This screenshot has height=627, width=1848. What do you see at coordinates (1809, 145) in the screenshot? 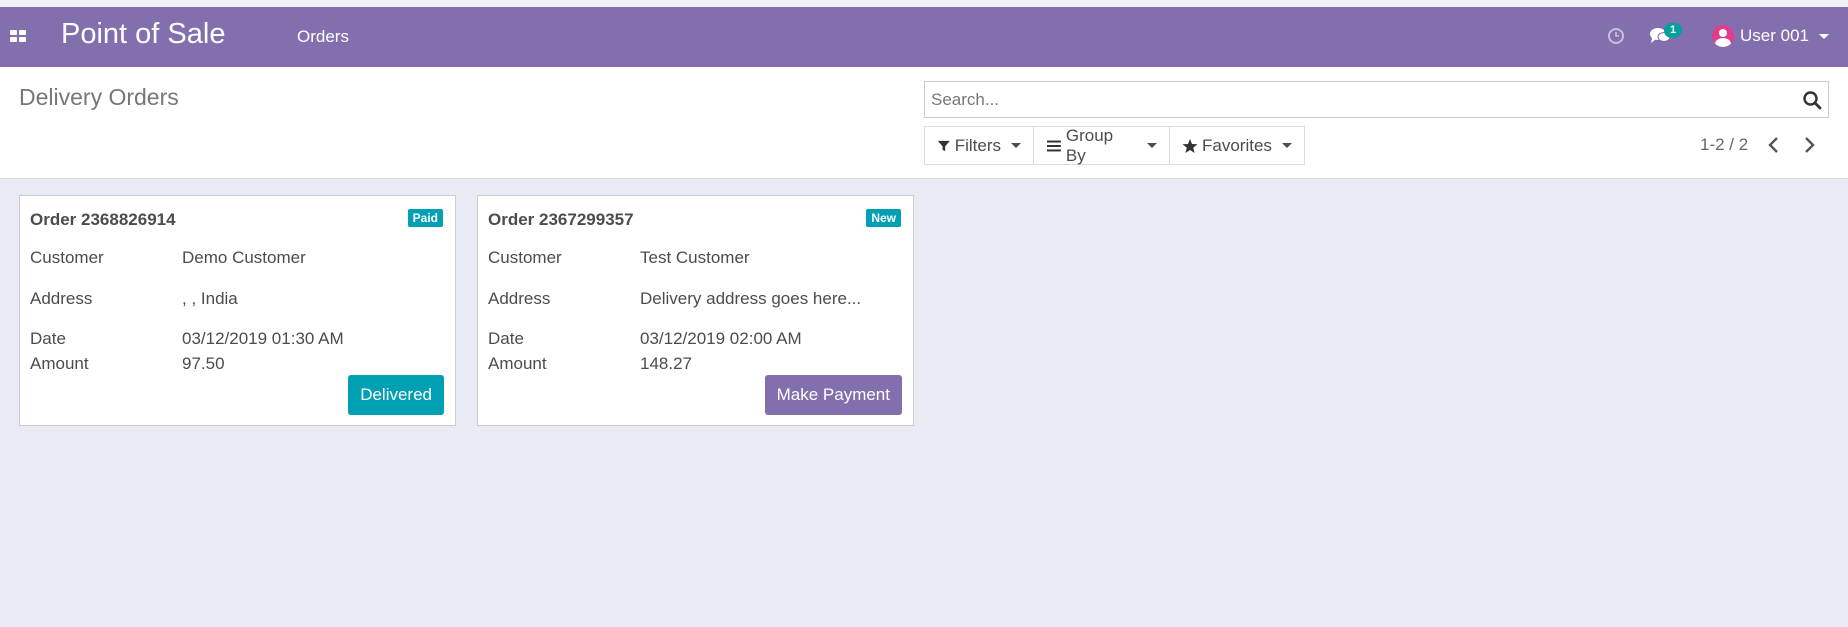
I see `chevron-right-icon` at bounding box center [1809, 145].